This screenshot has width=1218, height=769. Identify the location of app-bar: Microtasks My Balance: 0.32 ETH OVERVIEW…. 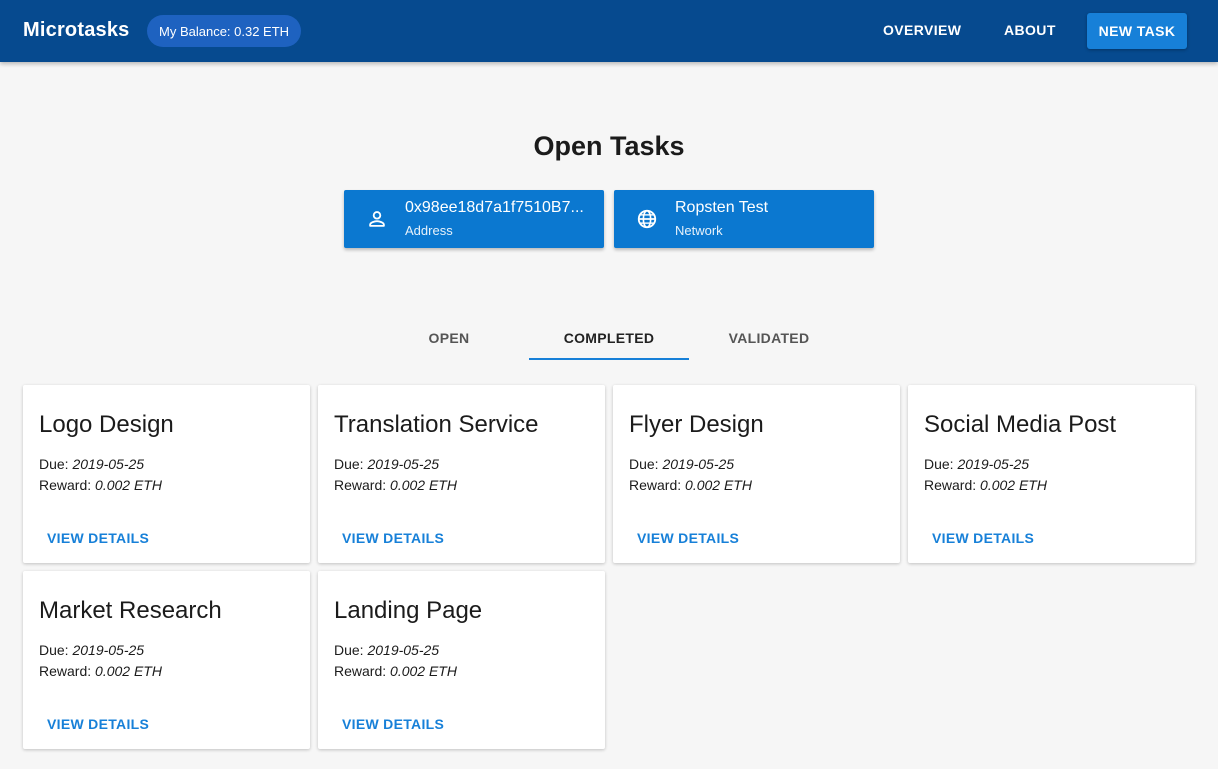
(609, 31).